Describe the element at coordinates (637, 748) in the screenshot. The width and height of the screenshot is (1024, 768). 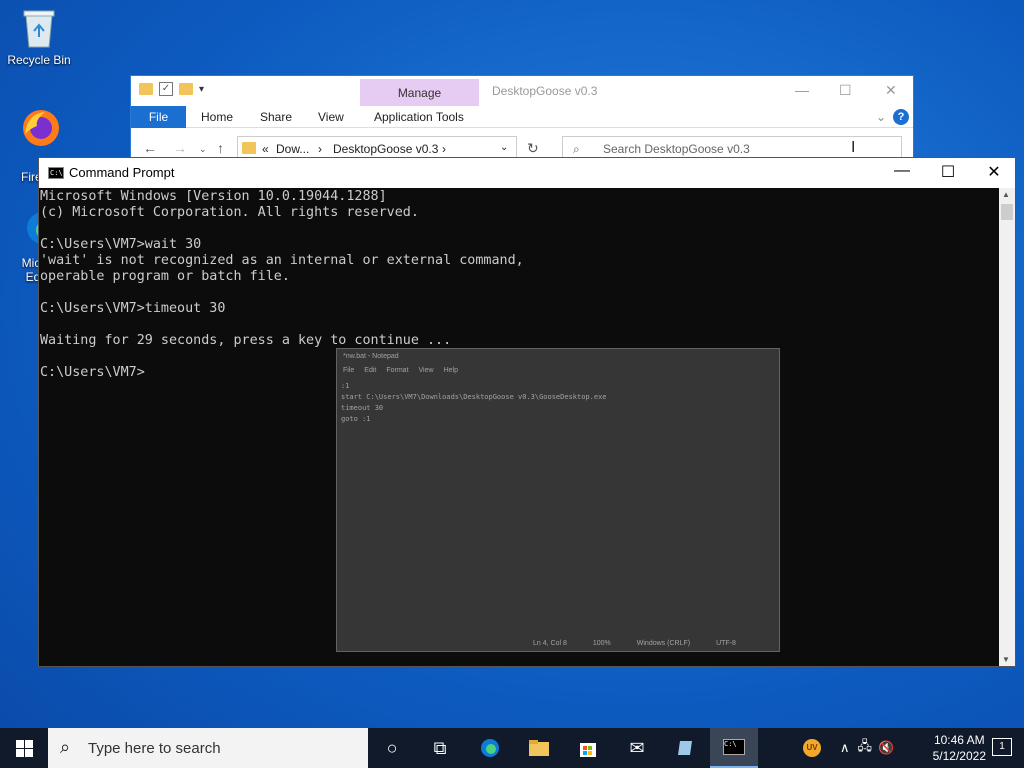
I see `mail-icon: ✉` at that location.